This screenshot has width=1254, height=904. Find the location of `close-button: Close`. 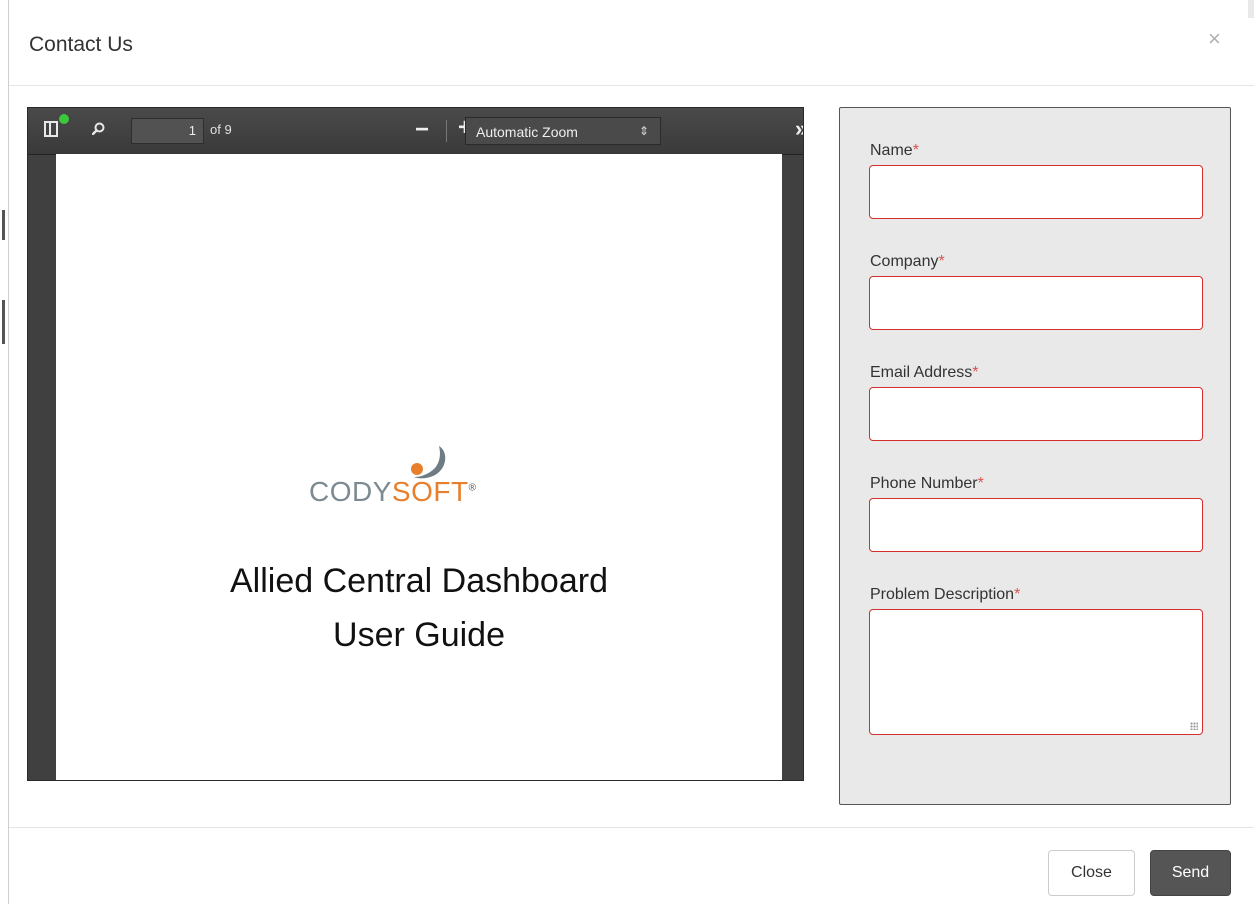

close-button: Close is located at coordinates (1091, 873).